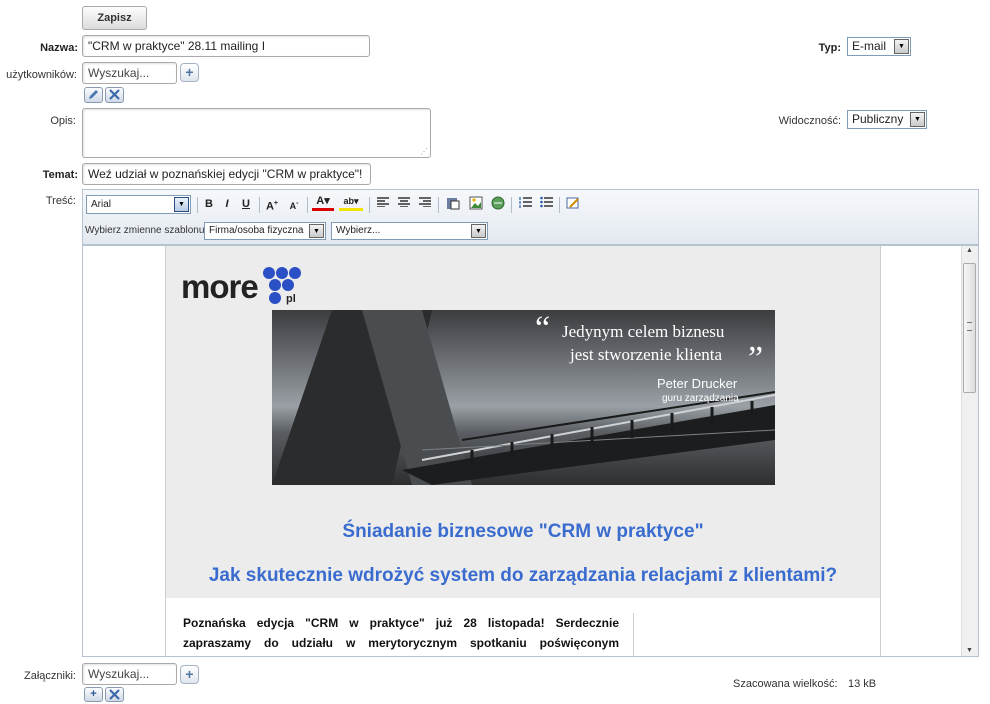 This screenshot has width=990, height=704. I want to click on align-center-icon, so click(404, 204).